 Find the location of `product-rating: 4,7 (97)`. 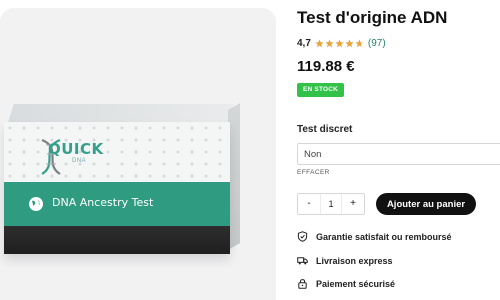

product-rating: 4,7 (97) is located at coordinates (341, 43).